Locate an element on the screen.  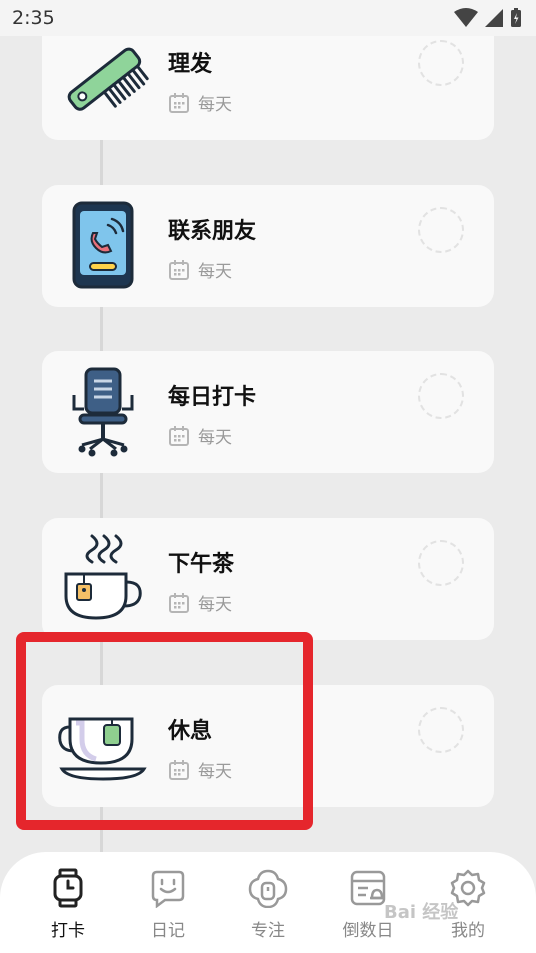
watch-clock-icon is located at coordinates (68, 888).